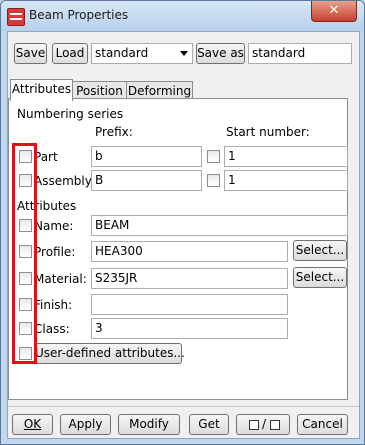 This screenshot has height=445, width=365. Describe the element at coordinates (63, 181) in the screenshot. I see `assembly-label: Assembly` at that location.